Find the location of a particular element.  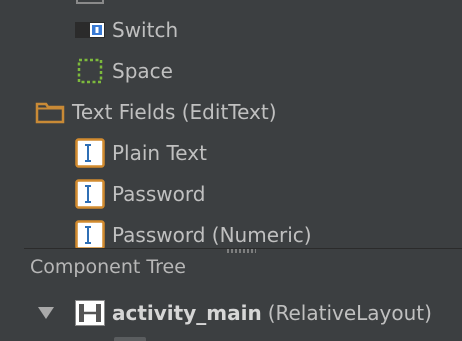

folder-icon is located at coordinates (50, 112).